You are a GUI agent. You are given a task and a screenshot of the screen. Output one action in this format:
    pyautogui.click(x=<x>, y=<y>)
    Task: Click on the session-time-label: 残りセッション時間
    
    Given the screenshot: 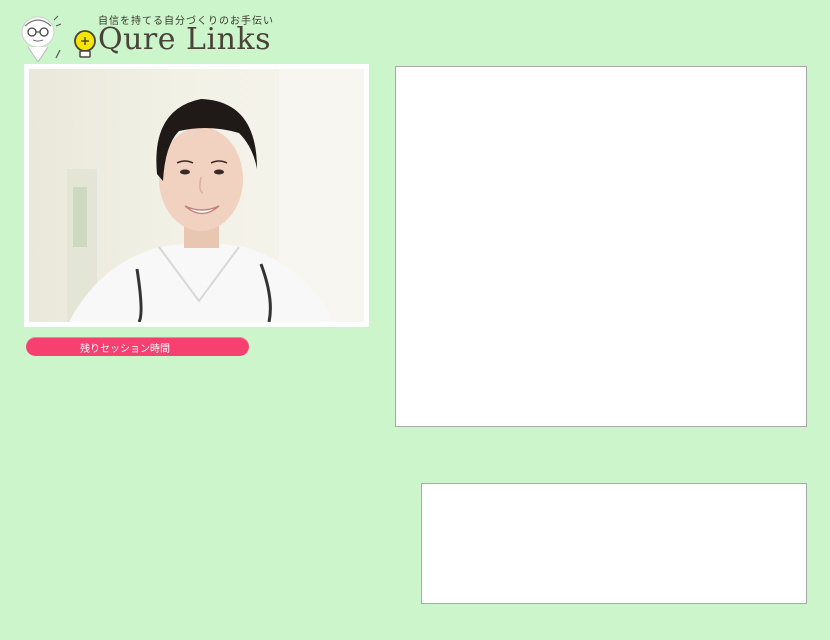 What is the action you would take?
    pyautogui.click(x=125, y=349)
    